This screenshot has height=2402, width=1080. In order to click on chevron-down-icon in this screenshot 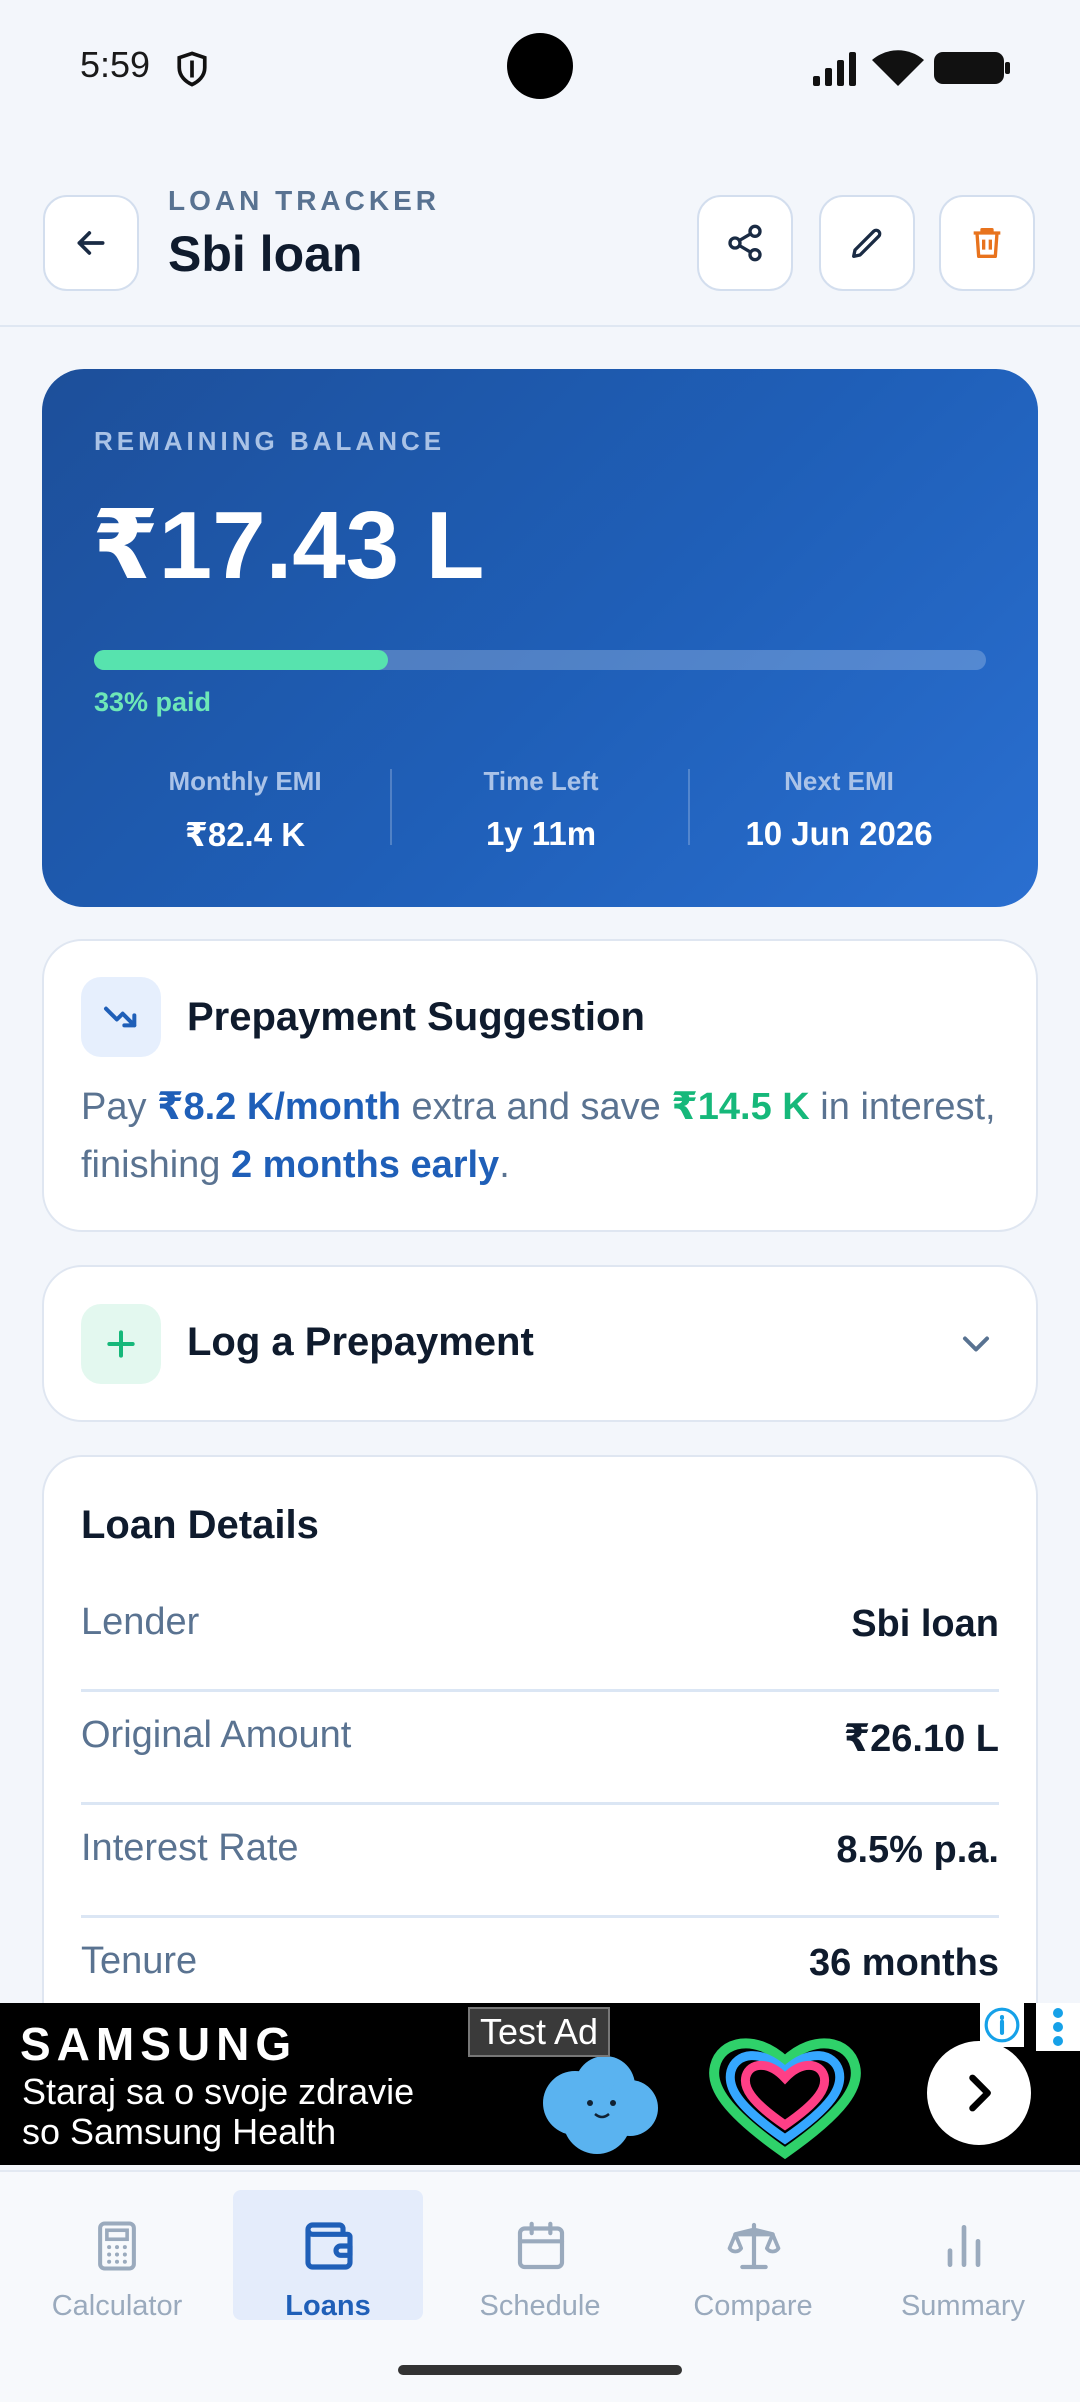, I will do `click(976, 1344)`.